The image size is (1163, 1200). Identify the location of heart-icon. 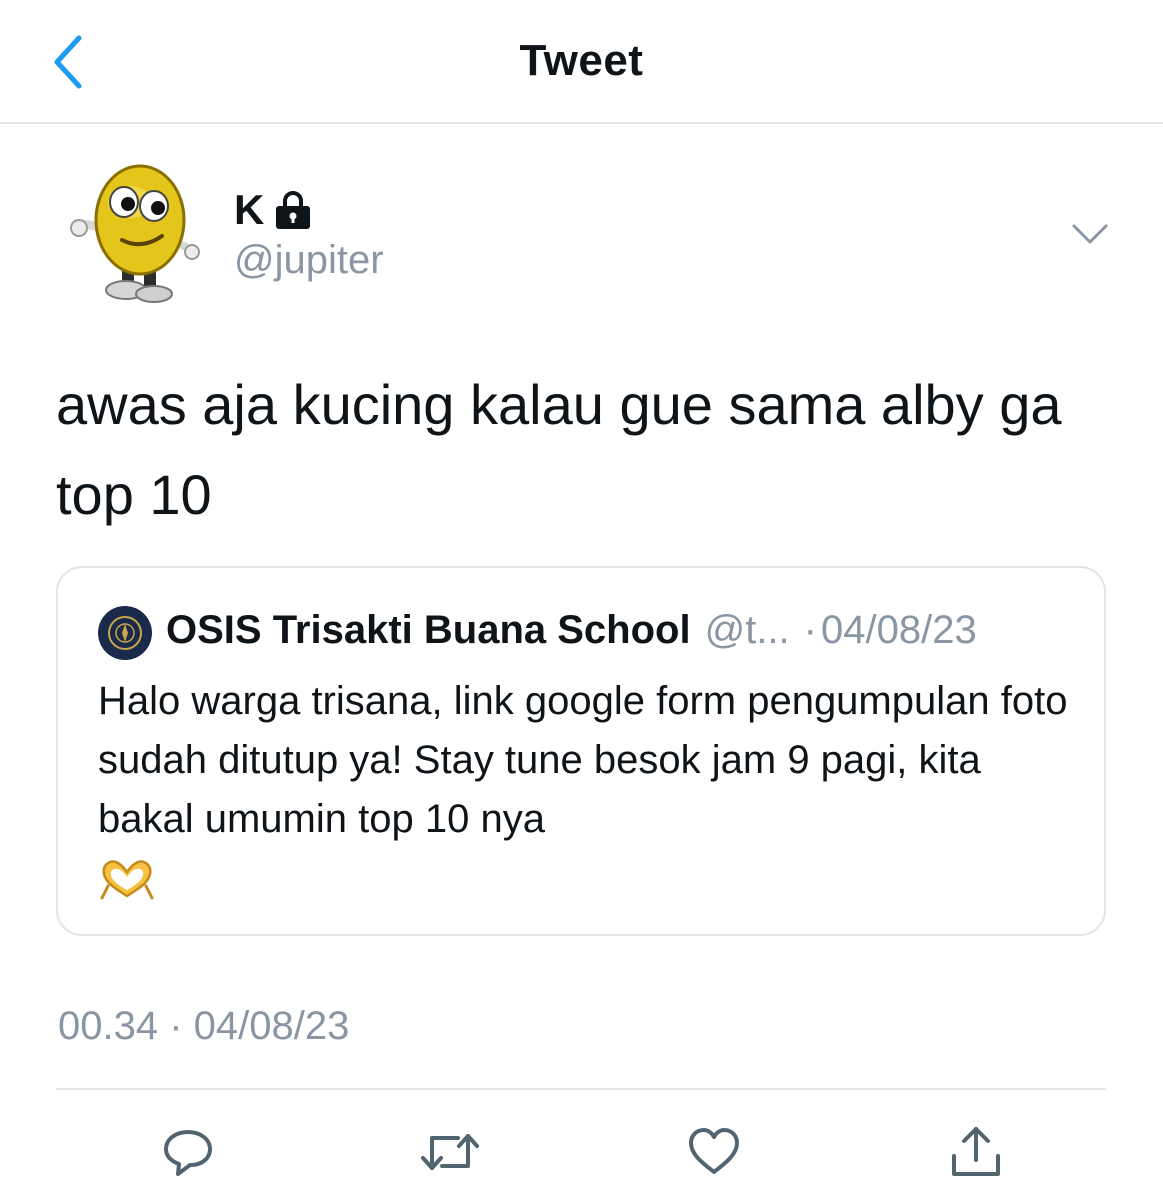
(714, 1151).